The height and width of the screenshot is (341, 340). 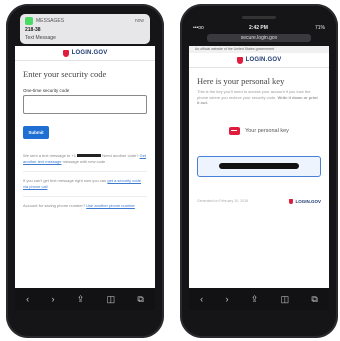 What do you see at coordinates (89, 156) in the screenshot?
I see `redacted-phone` at bounding box center [89, 156].